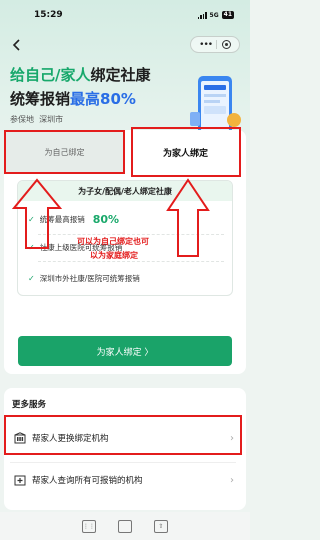 This screenshot has height=540, width=320. What do you see at coordinates (20, 438) in the screenshot?
I see `building-icon` at bounding box center [20, 438].